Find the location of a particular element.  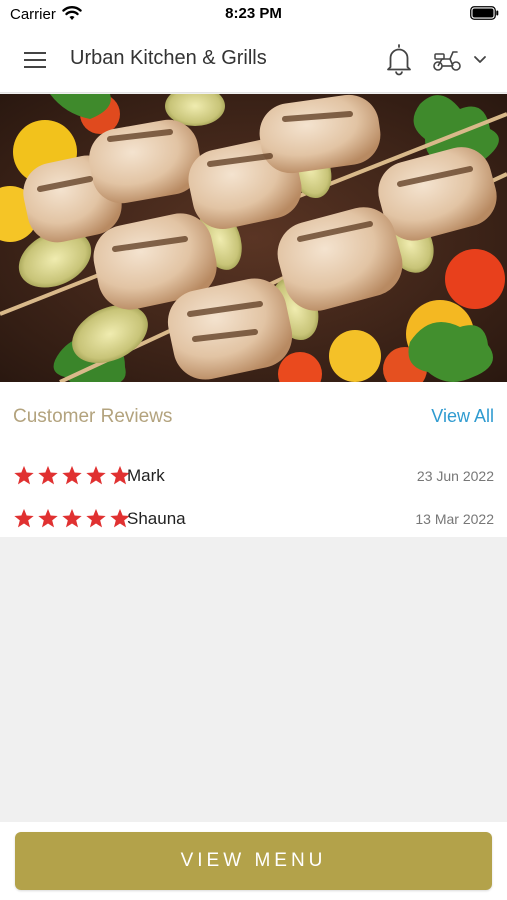

review-row: Mark 23 Jun 2022 is located at coordinates (253, 476).